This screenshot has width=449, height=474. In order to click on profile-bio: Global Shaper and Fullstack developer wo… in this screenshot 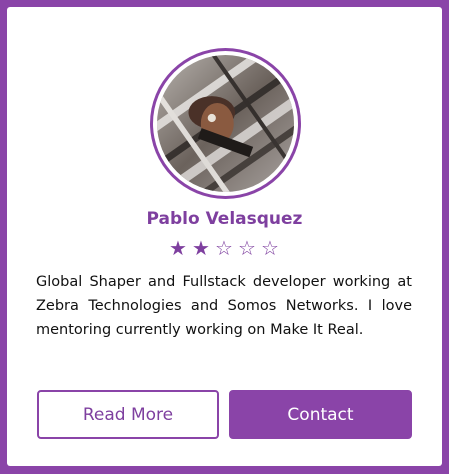, I will do `click(224, 306)`.